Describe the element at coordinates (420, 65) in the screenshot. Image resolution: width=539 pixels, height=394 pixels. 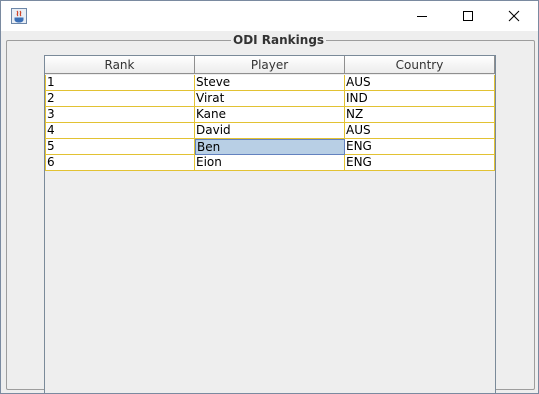
I see `column-header-country: Country` at that location.